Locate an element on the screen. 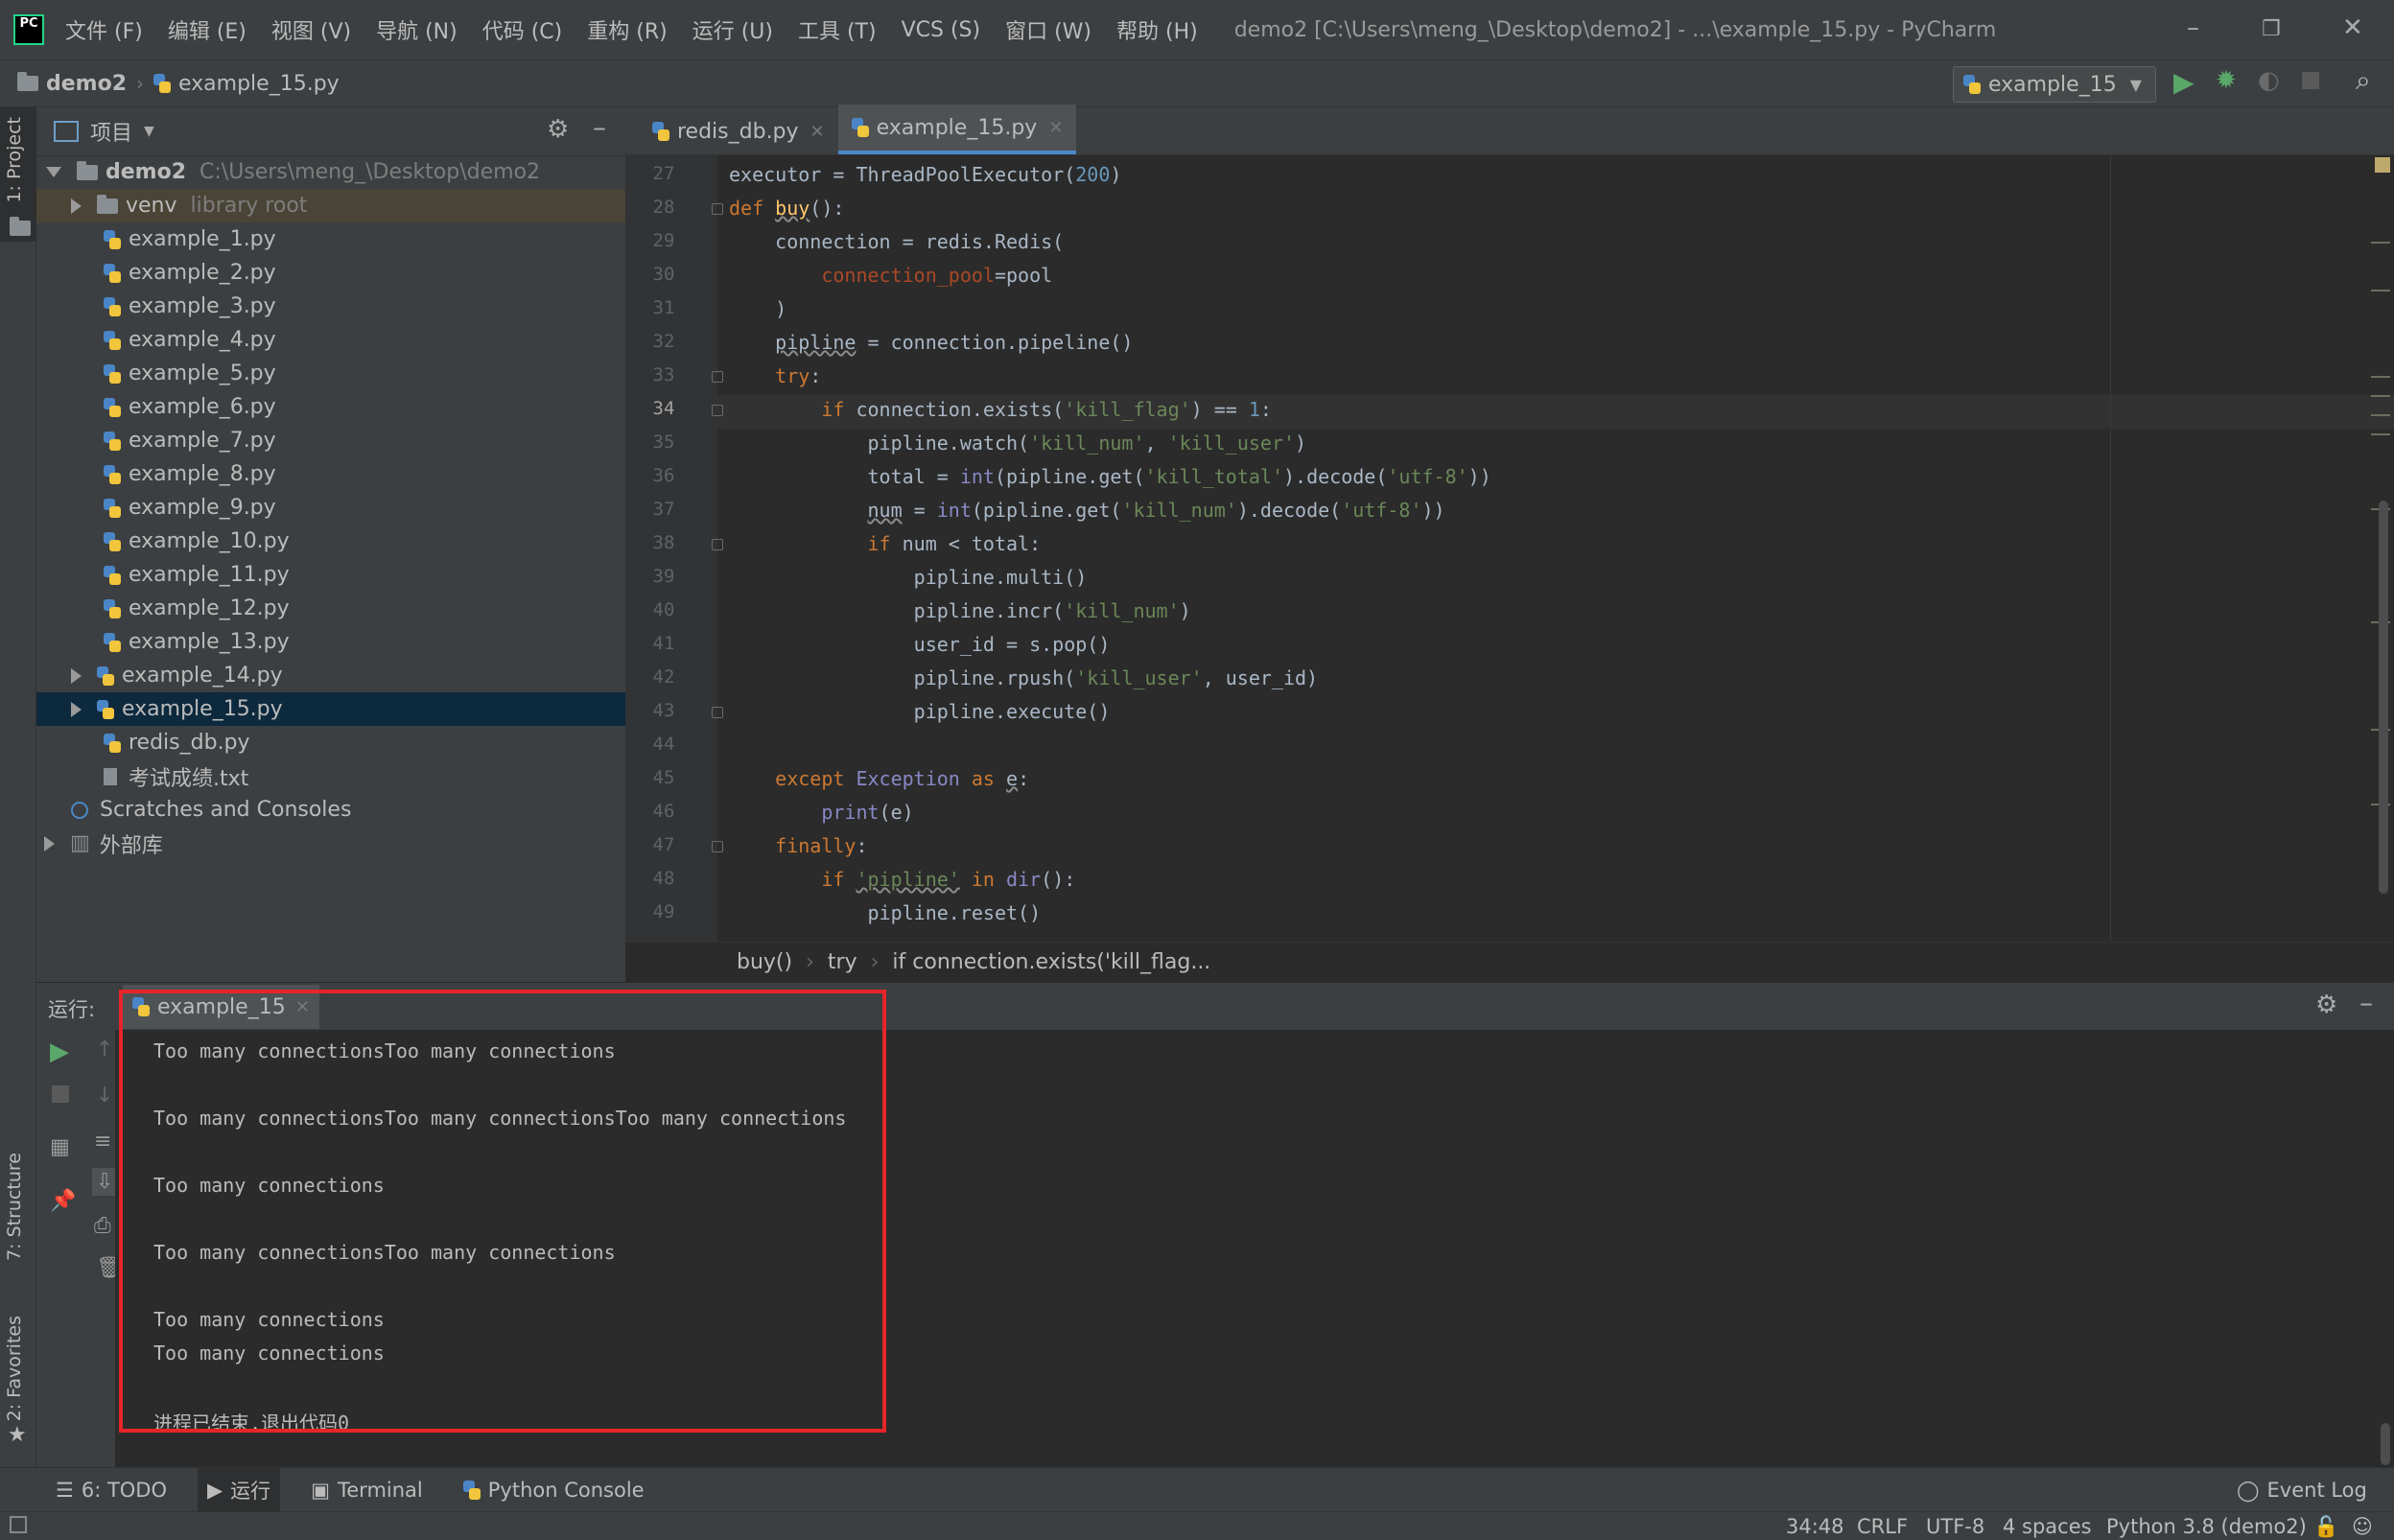 This screenshot has height=1540, width=2394. menu-navigate: 导航 (N) is located at coordinates (417, 29).